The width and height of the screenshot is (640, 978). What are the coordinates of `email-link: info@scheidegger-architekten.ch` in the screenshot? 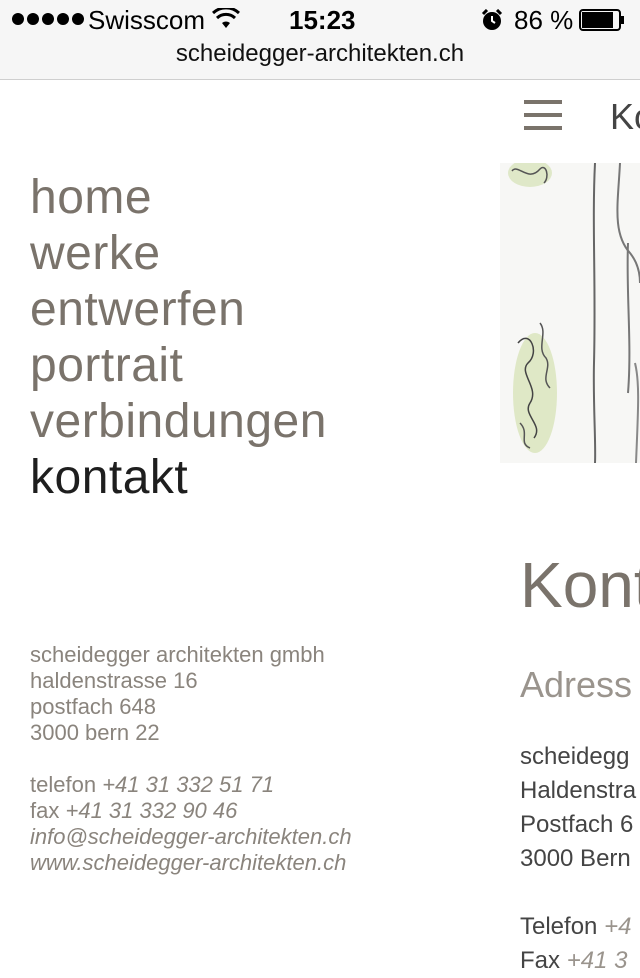 It's located at (191, 837).